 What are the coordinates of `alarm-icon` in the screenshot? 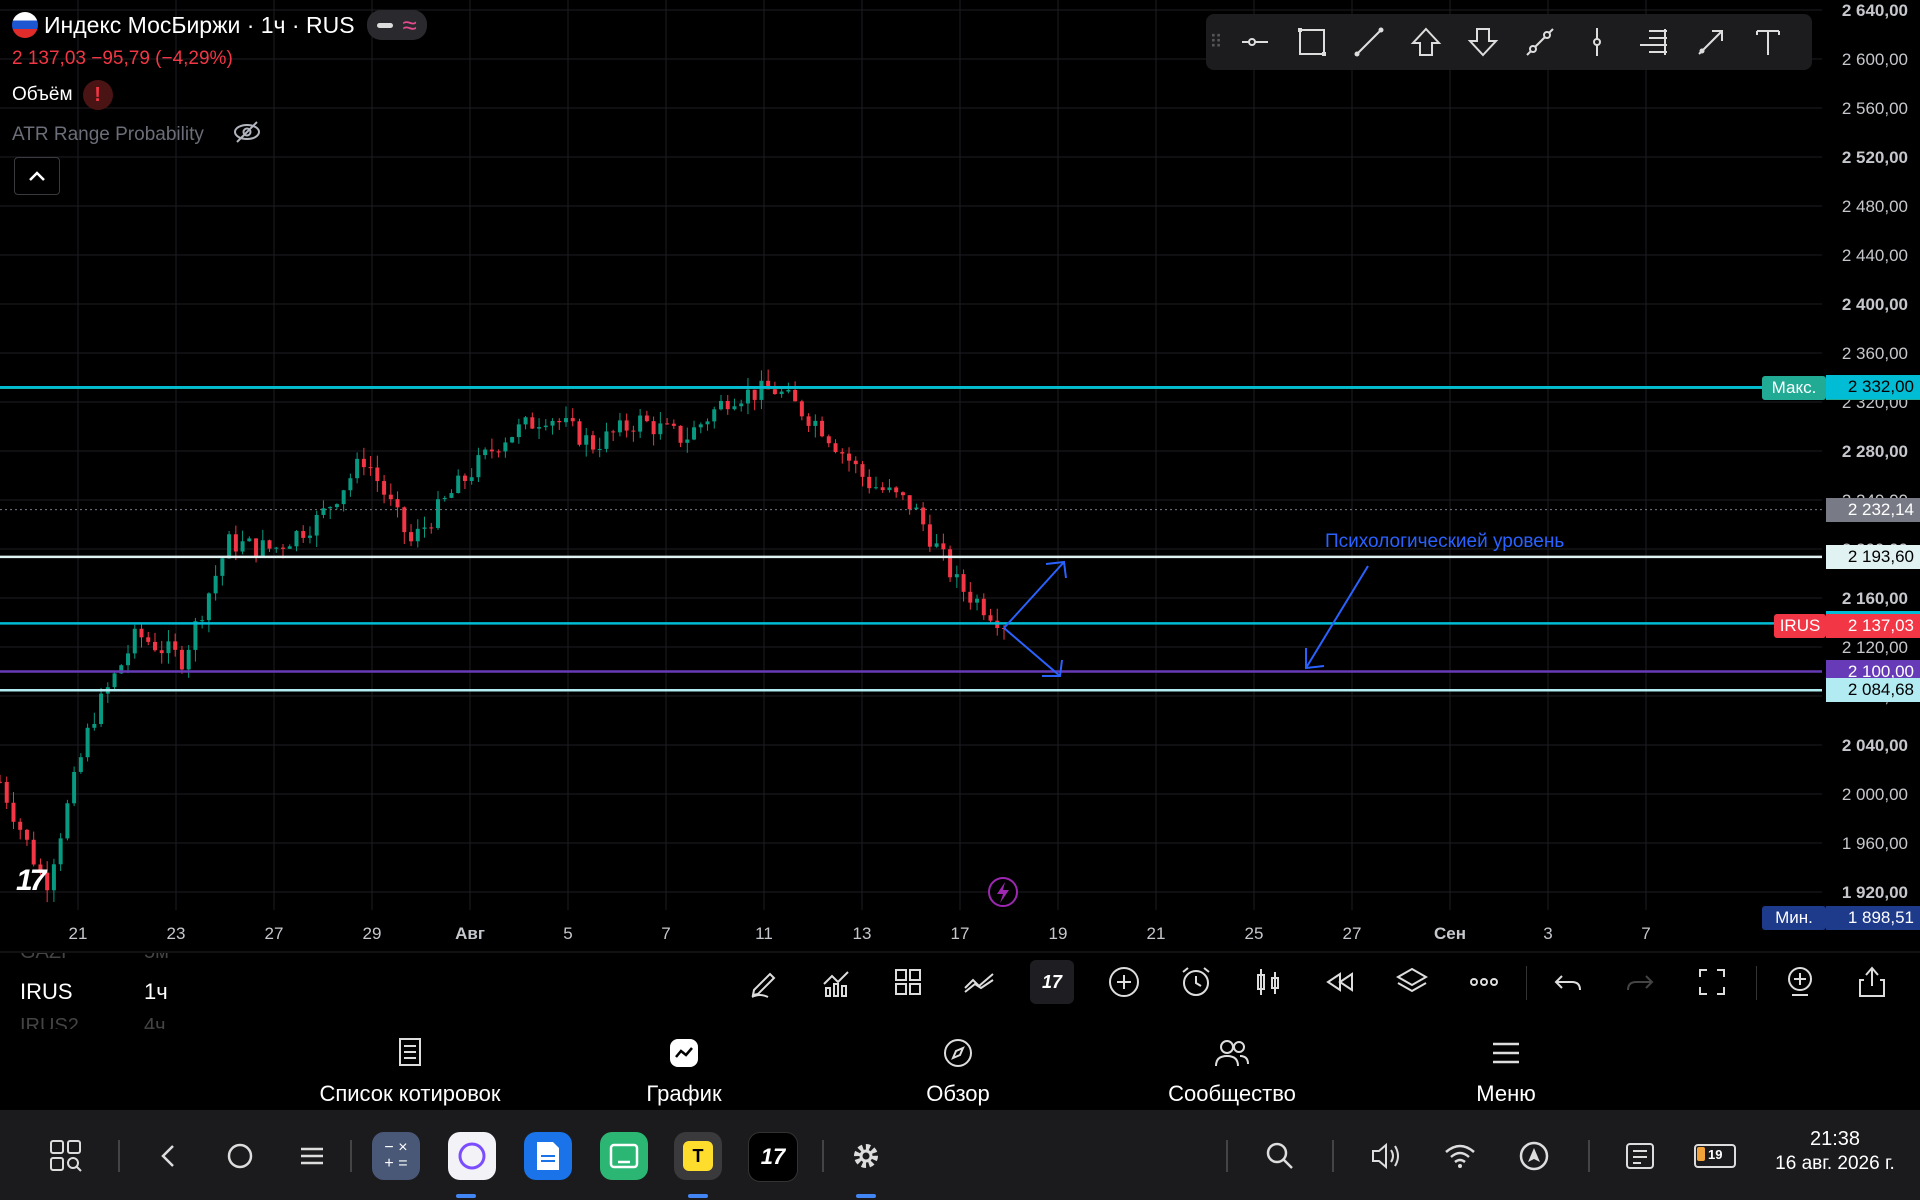 It's located at (1196, 982).